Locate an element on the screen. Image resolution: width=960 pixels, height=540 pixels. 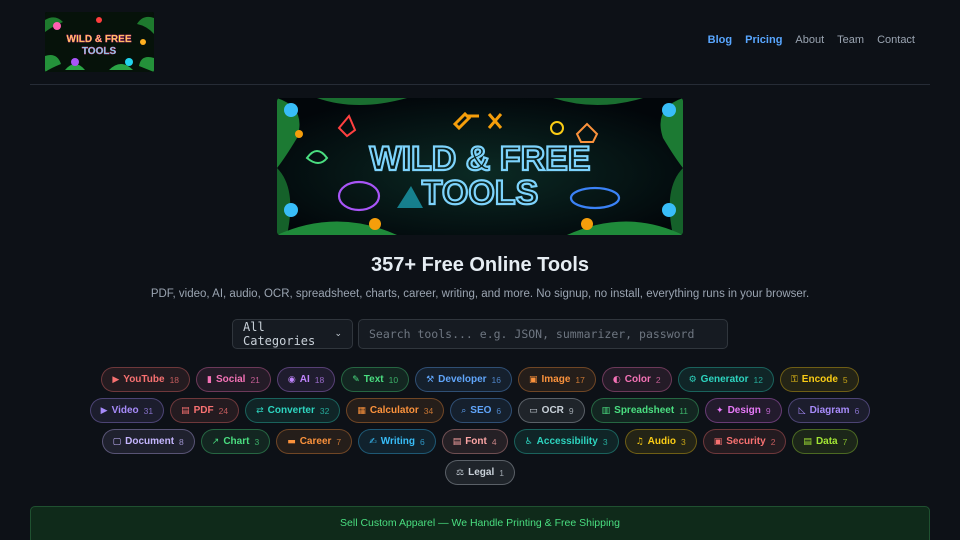
category-chip-legal: ⚖ Legal 1 is located at coordinates (480, 472).